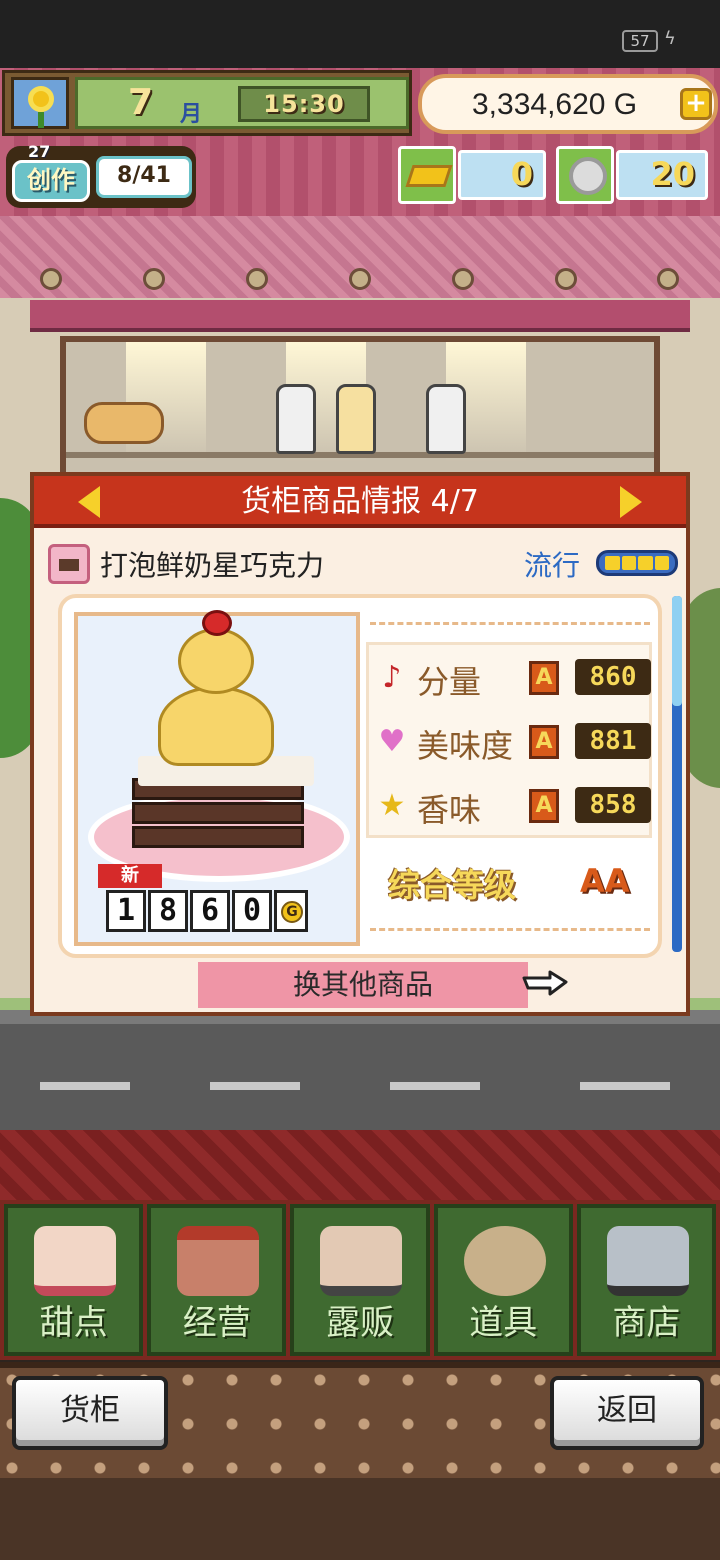 The image size is (720, 1560). I want to click on main-nav: 甜点 经营 露贩 道具 商店, so click(360, 1280).